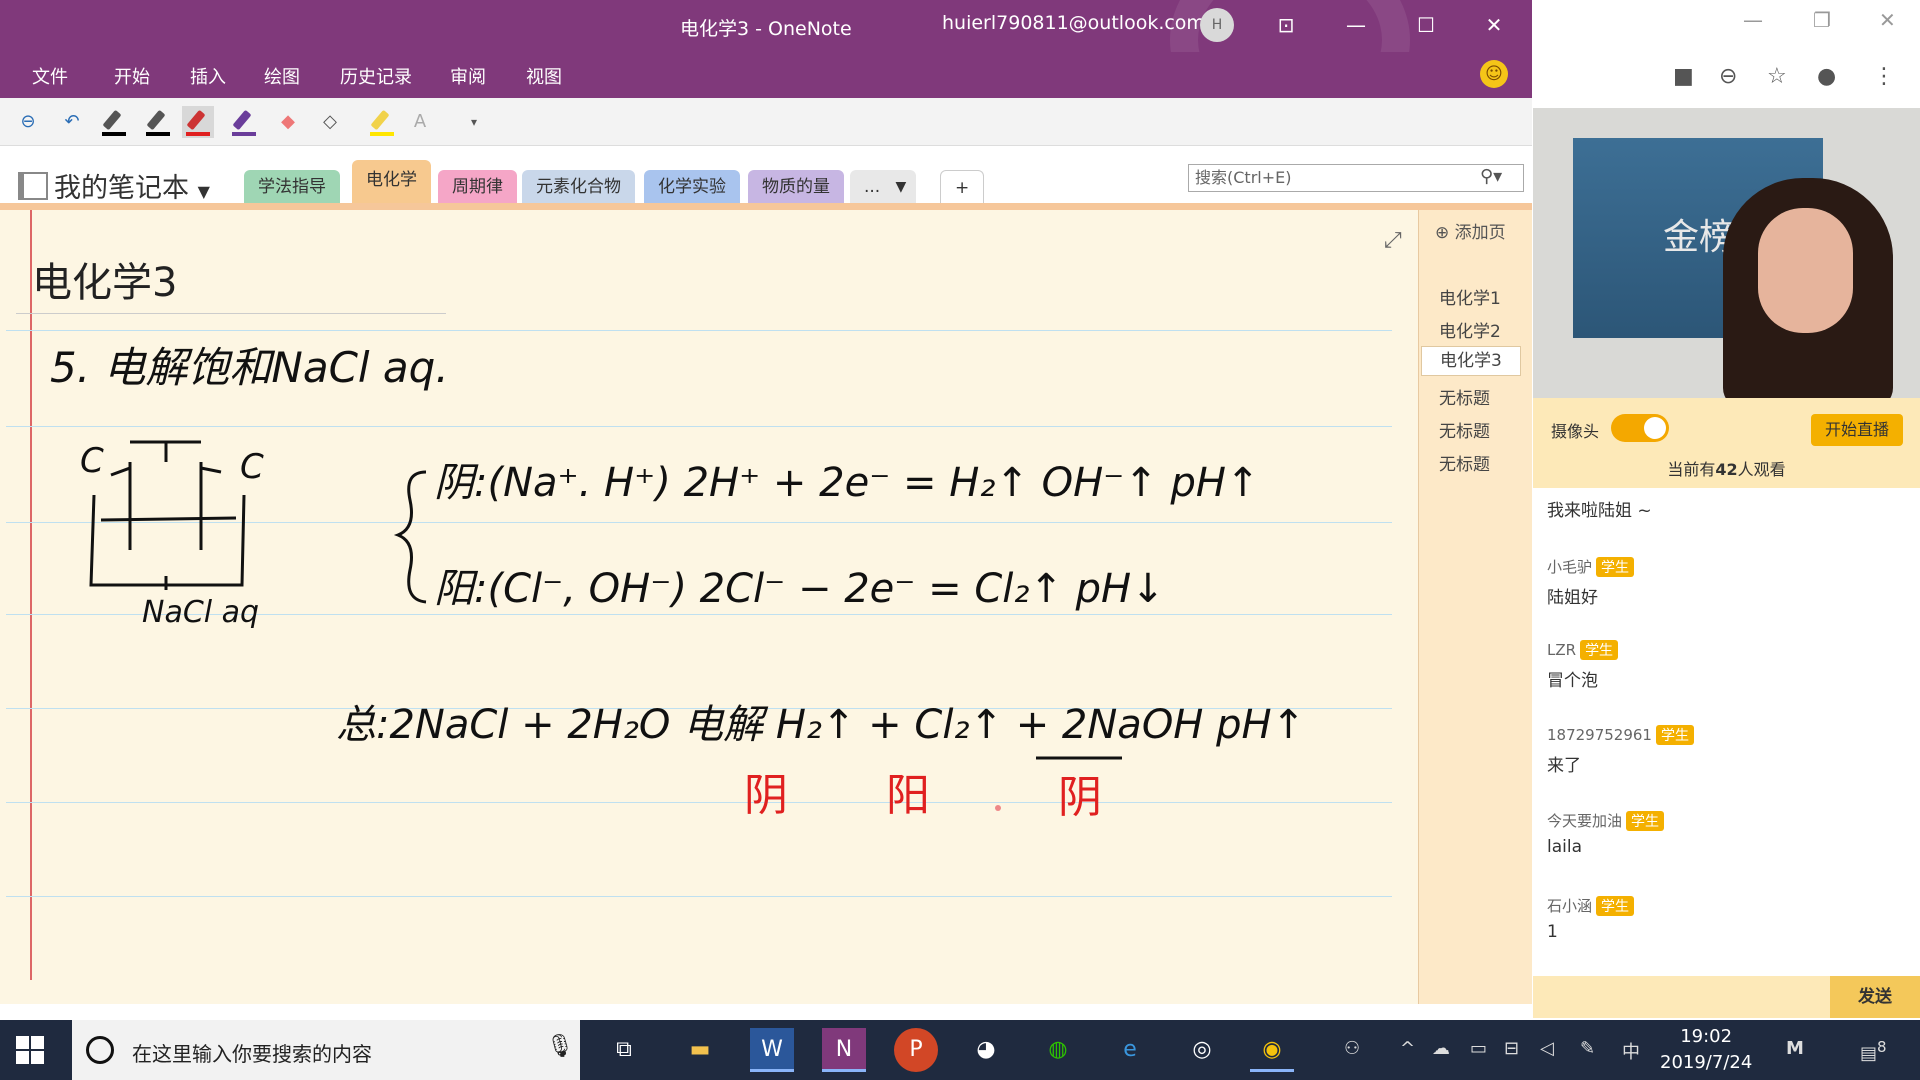 This screenshot has width=1920, height=1080. What do you see at coordinates (1217, 25) in the screenshot?
I see `avatar: H` at bounding box center [1217, 25].